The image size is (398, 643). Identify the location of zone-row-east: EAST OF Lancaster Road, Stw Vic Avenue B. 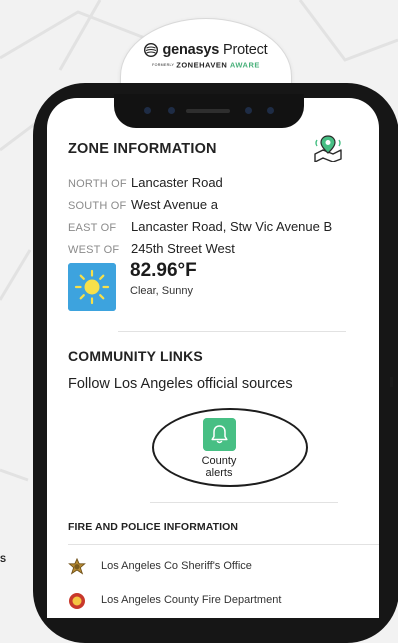
(200, 227).